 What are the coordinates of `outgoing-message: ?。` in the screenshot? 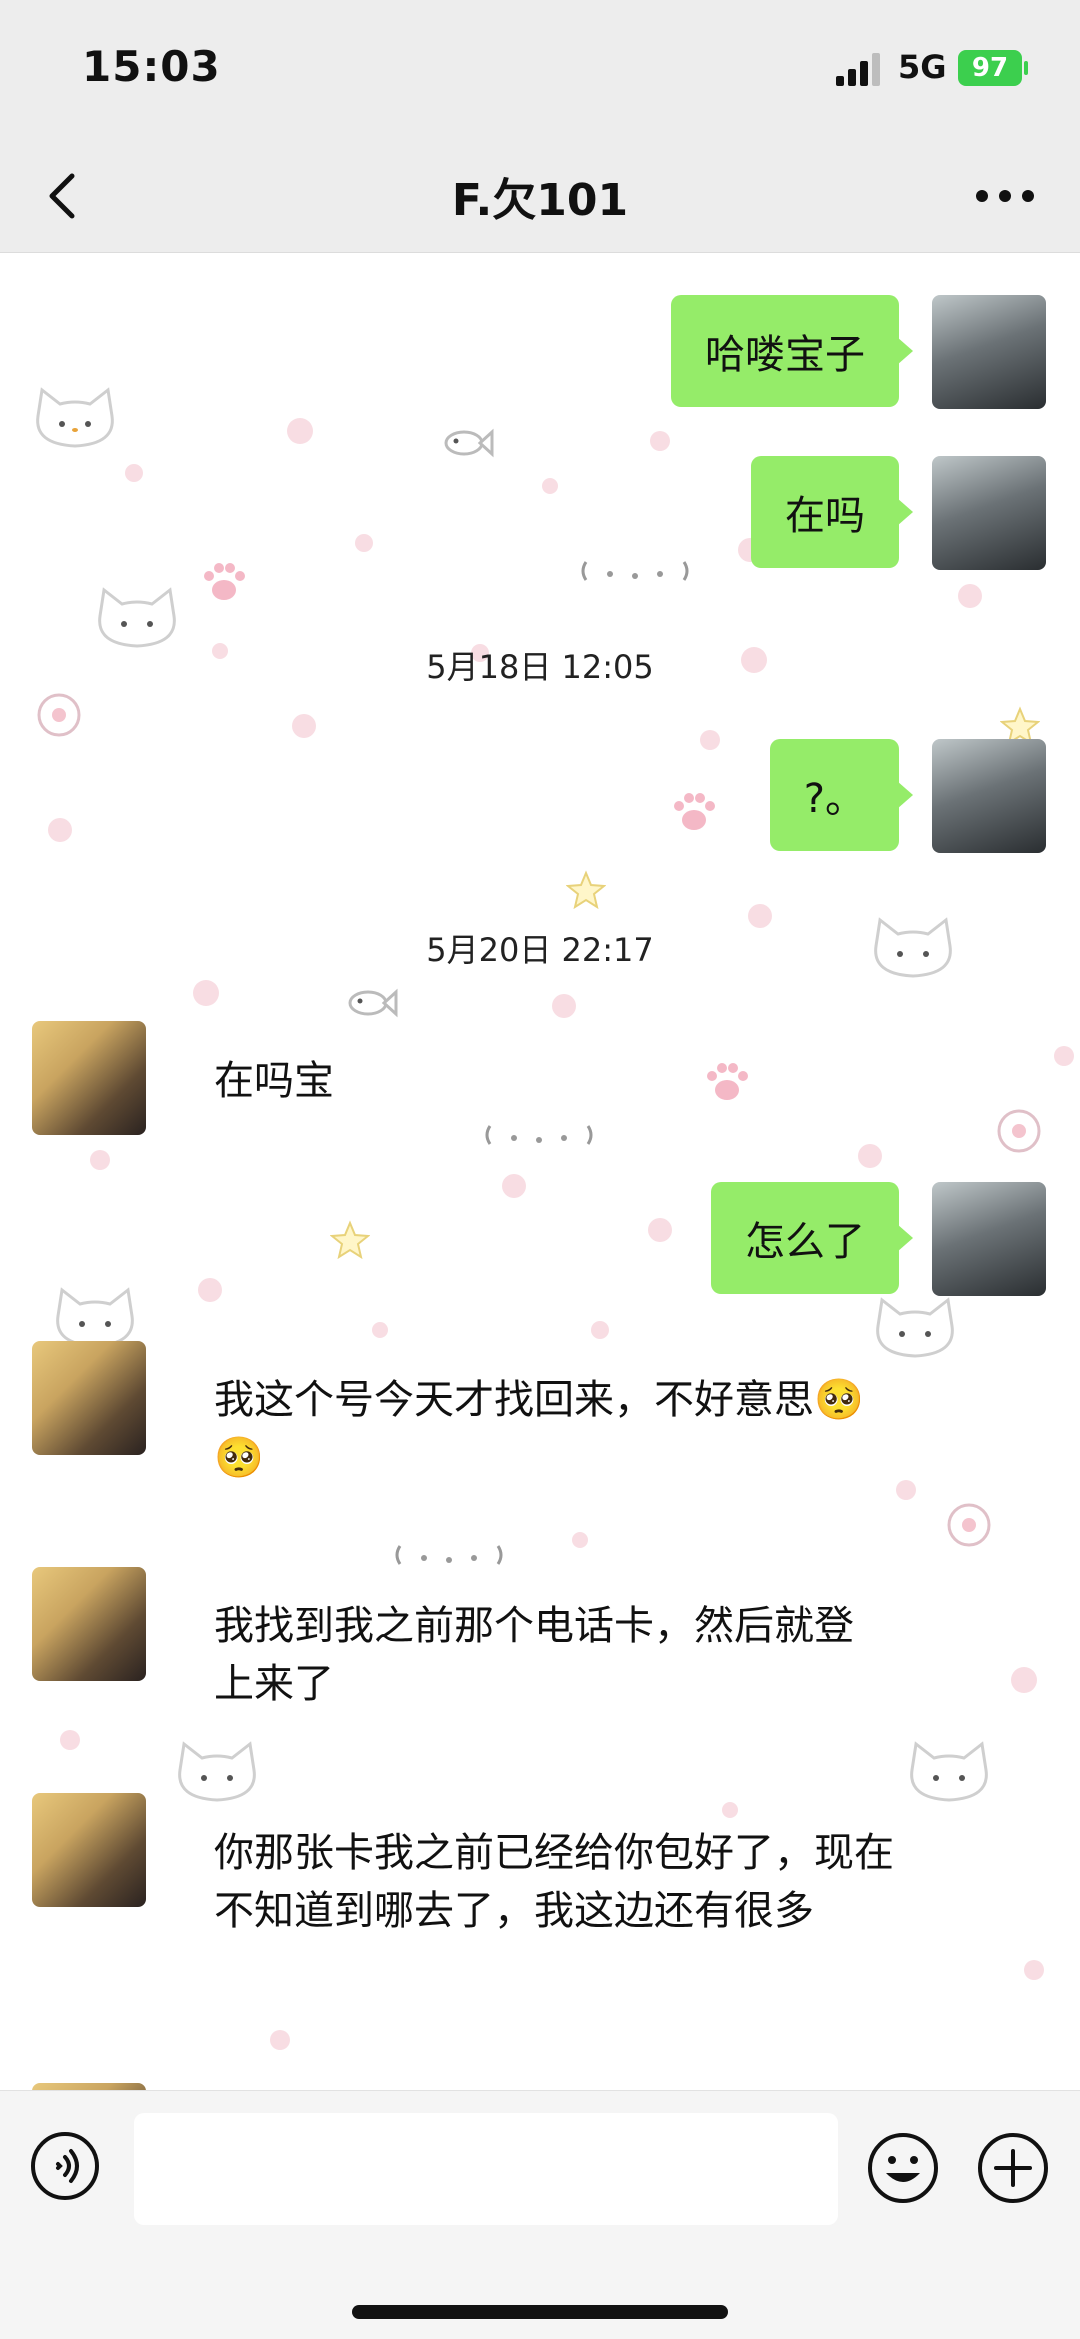 It's located at (841, 795).